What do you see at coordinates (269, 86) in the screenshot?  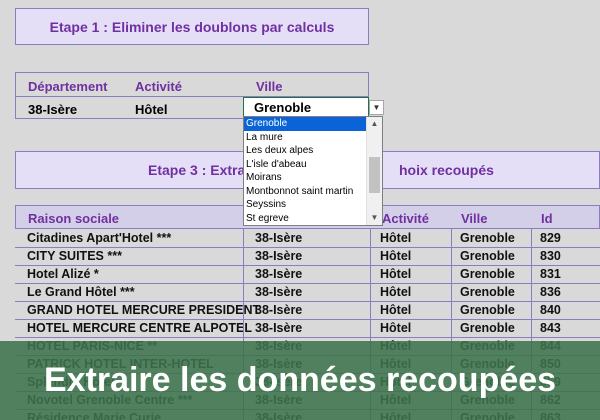 I see `criteria-header-ville: Ville` at bounding box center [269, 86].